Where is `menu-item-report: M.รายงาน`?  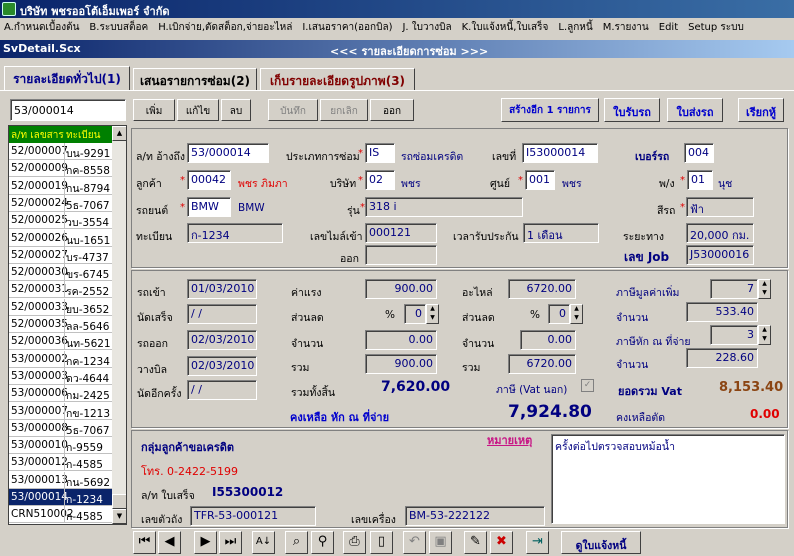
menu-item-report: M.รายงาน is located at coordinates (627, 26).